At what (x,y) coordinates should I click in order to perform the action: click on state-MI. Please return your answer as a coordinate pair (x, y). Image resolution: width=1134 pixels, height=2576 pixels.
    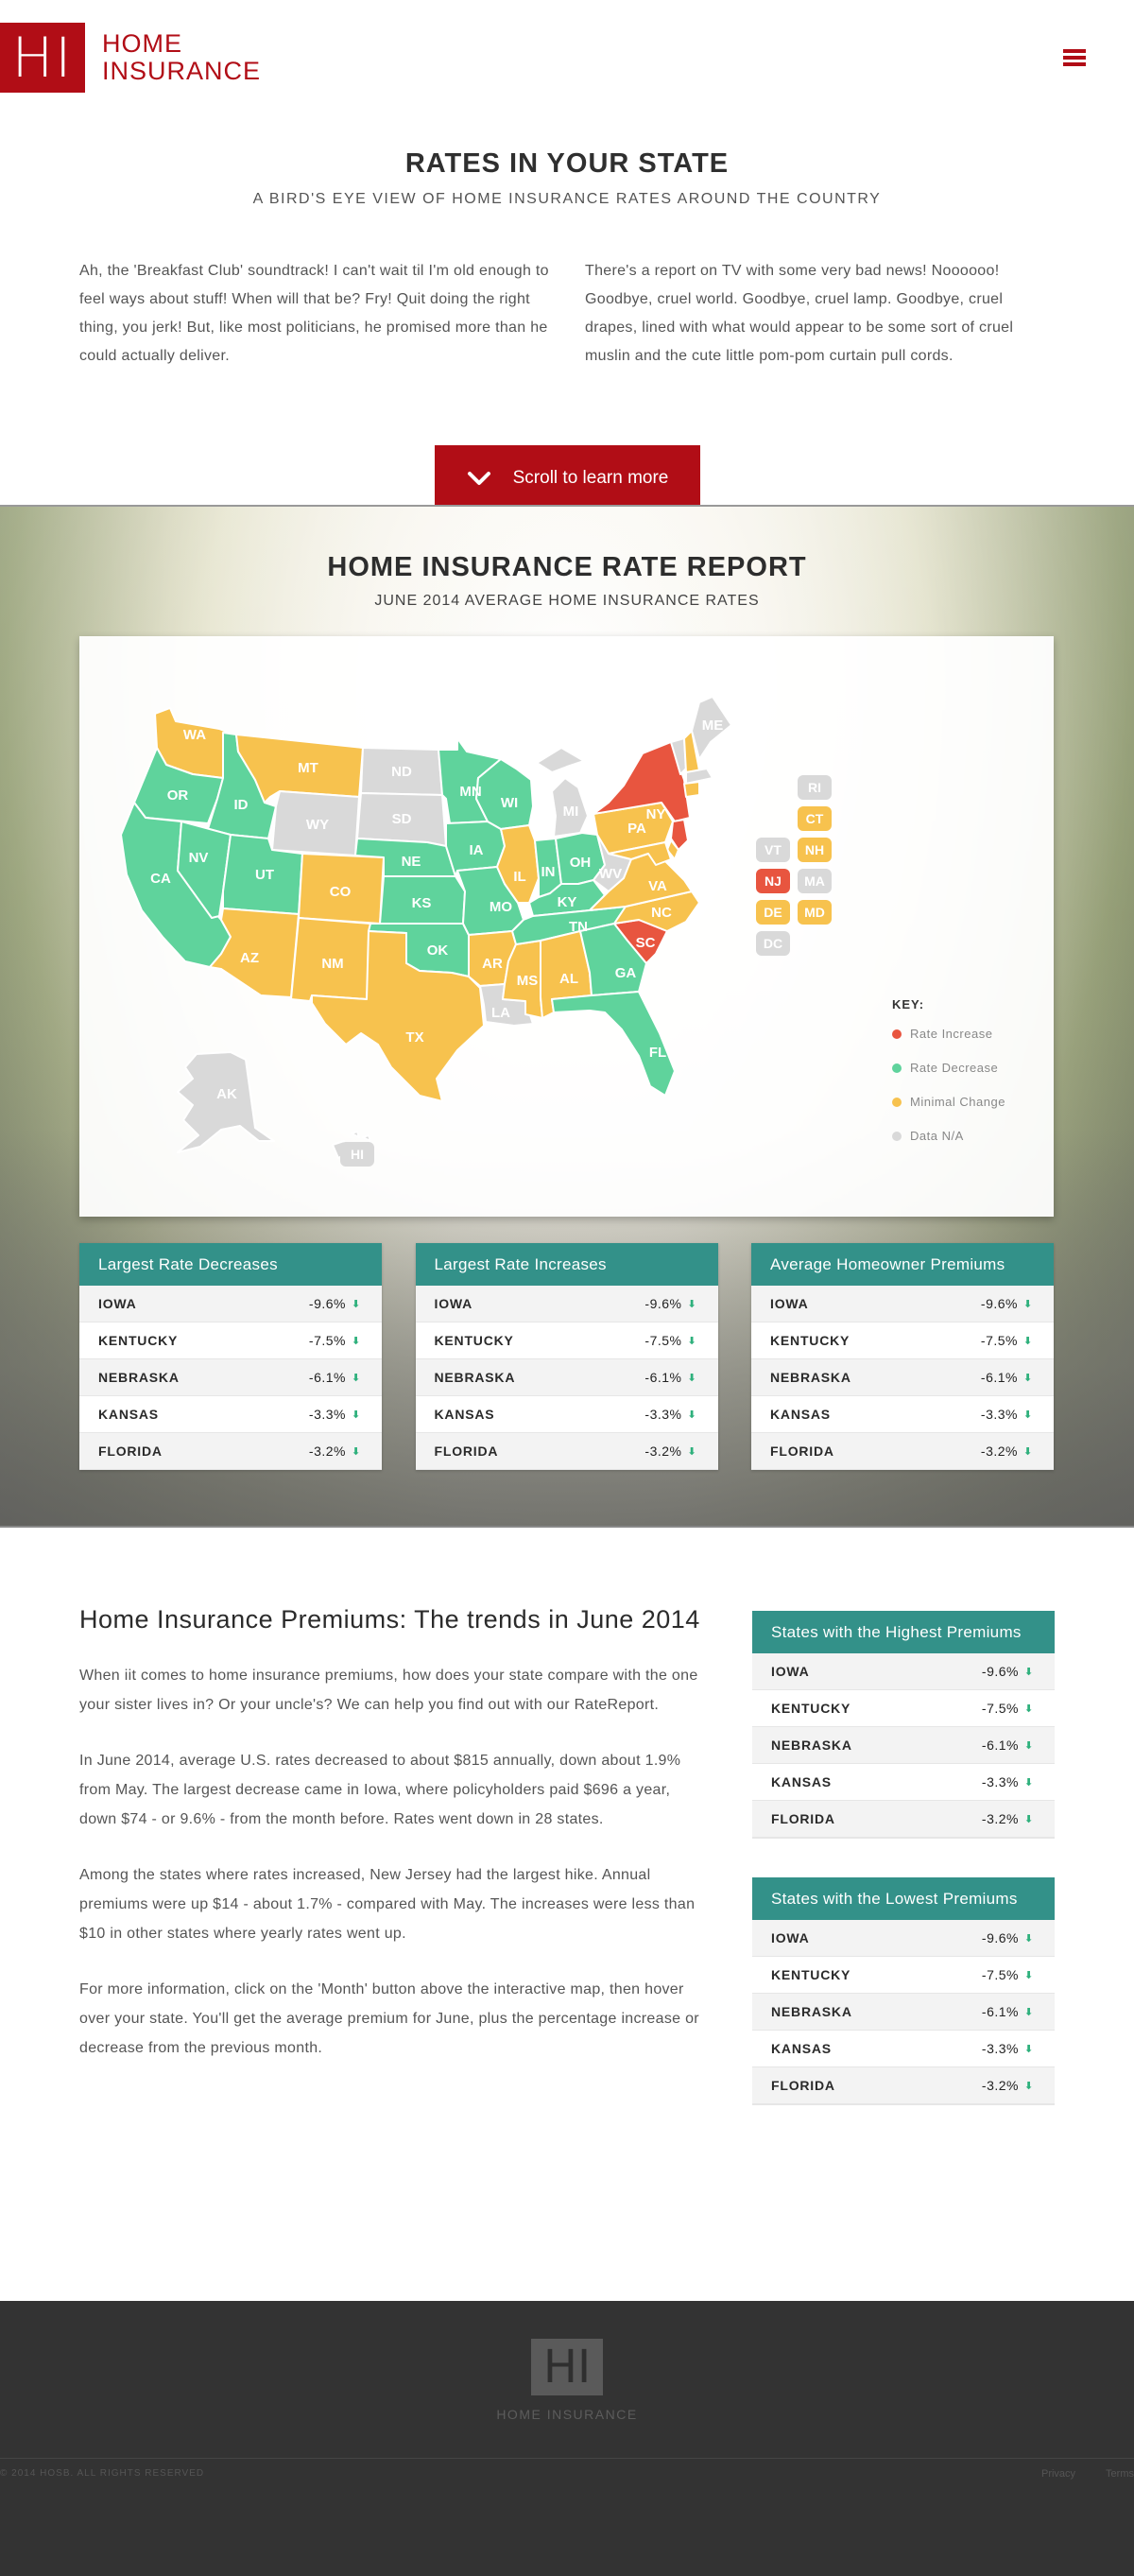
    Looking at the image, I should click on (562, 792).